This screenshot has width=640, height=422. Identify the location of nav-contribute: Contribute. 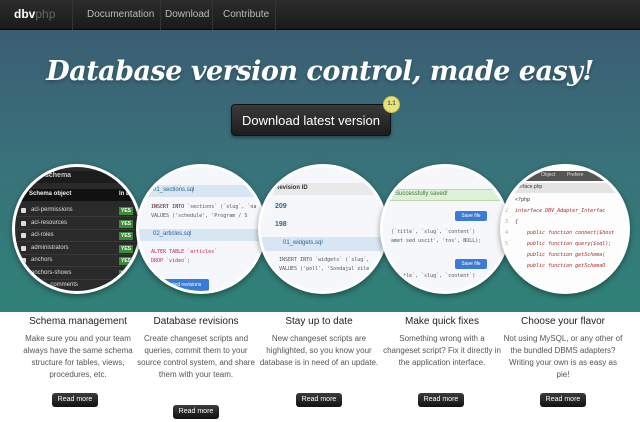
(246, 14).